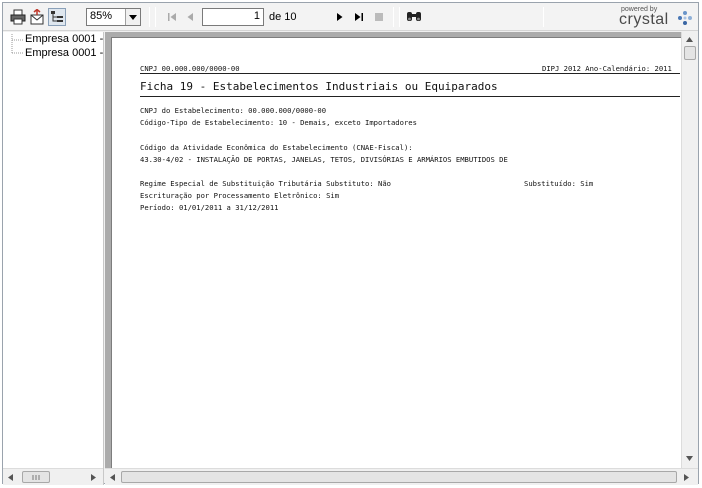 This screenshot has height=488, width=702. I want to click on last-page-icon, so click(359, 17).